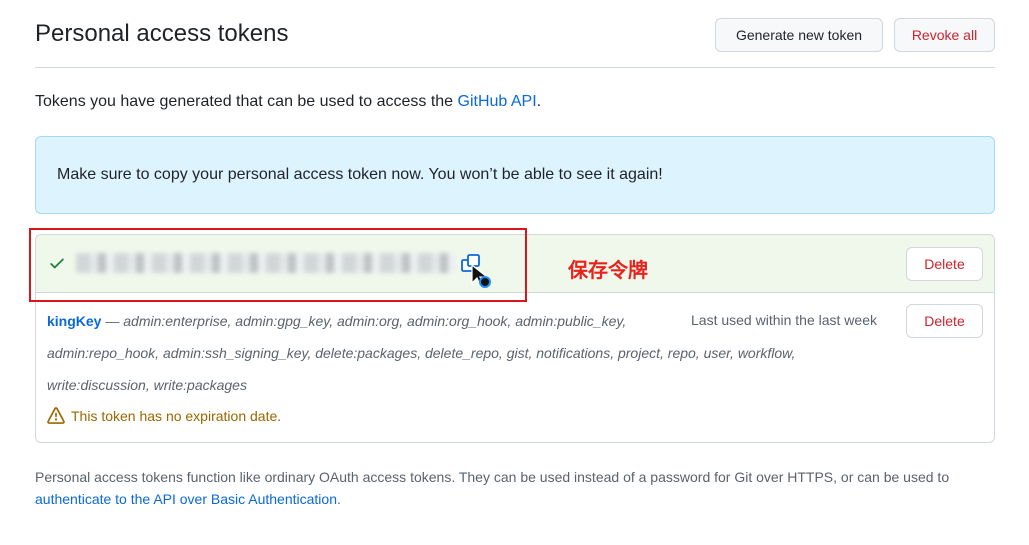 This screenshot has height=545, width=1029. I want to click on token-name-link: kingKey, so click(74, 321).